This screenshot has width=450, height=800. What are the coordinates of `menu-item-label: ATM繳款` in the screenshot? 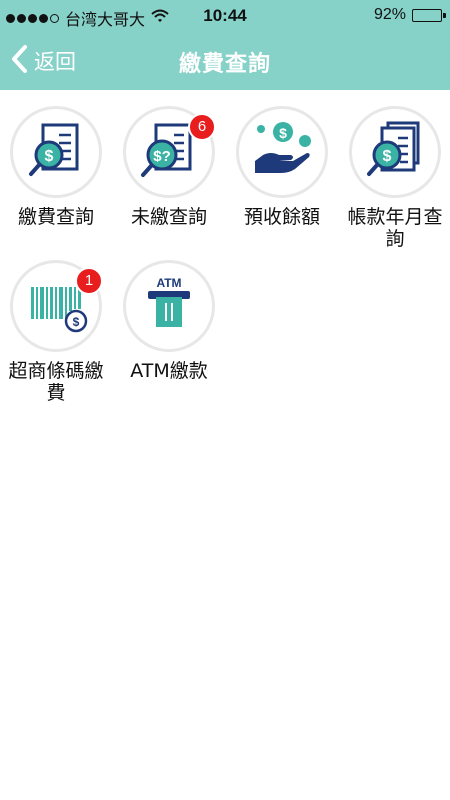 It's located at (169, 371).